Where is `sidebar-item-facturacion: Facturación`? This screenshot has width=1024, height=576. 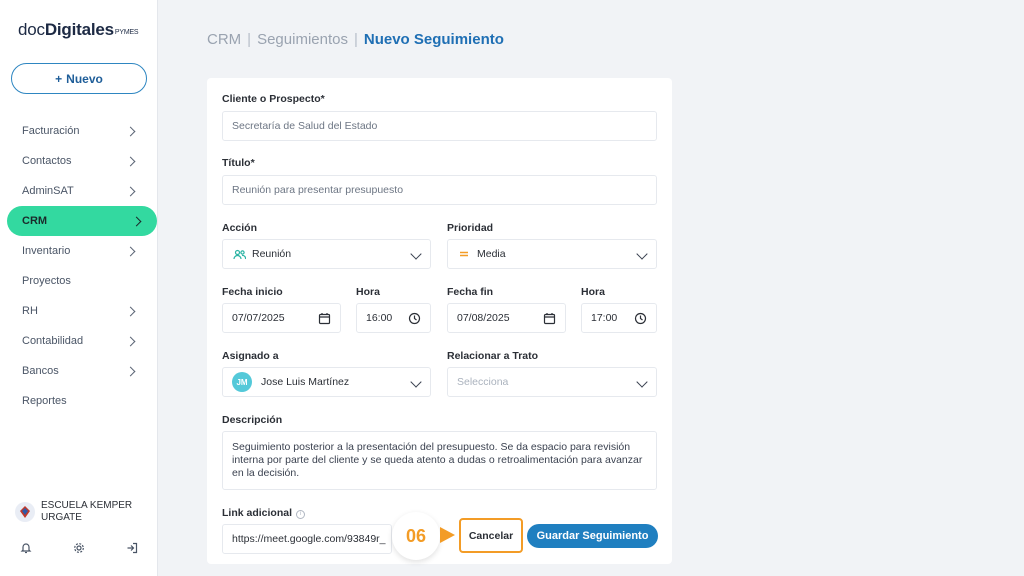
sidebar-item-facturacion: Facturación is located at coordinates (79, 131).